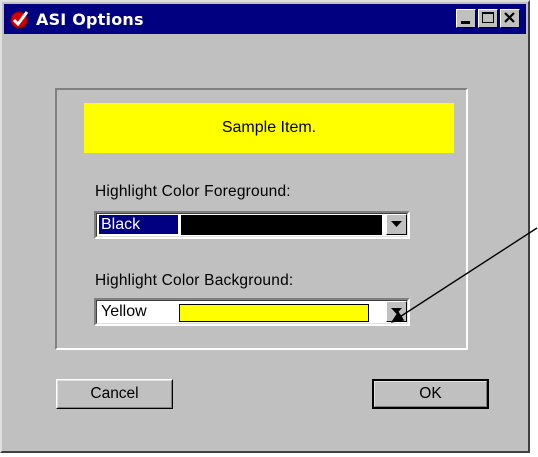  I want to click on sample-item-preview: Sample Item., so click(269, 128).